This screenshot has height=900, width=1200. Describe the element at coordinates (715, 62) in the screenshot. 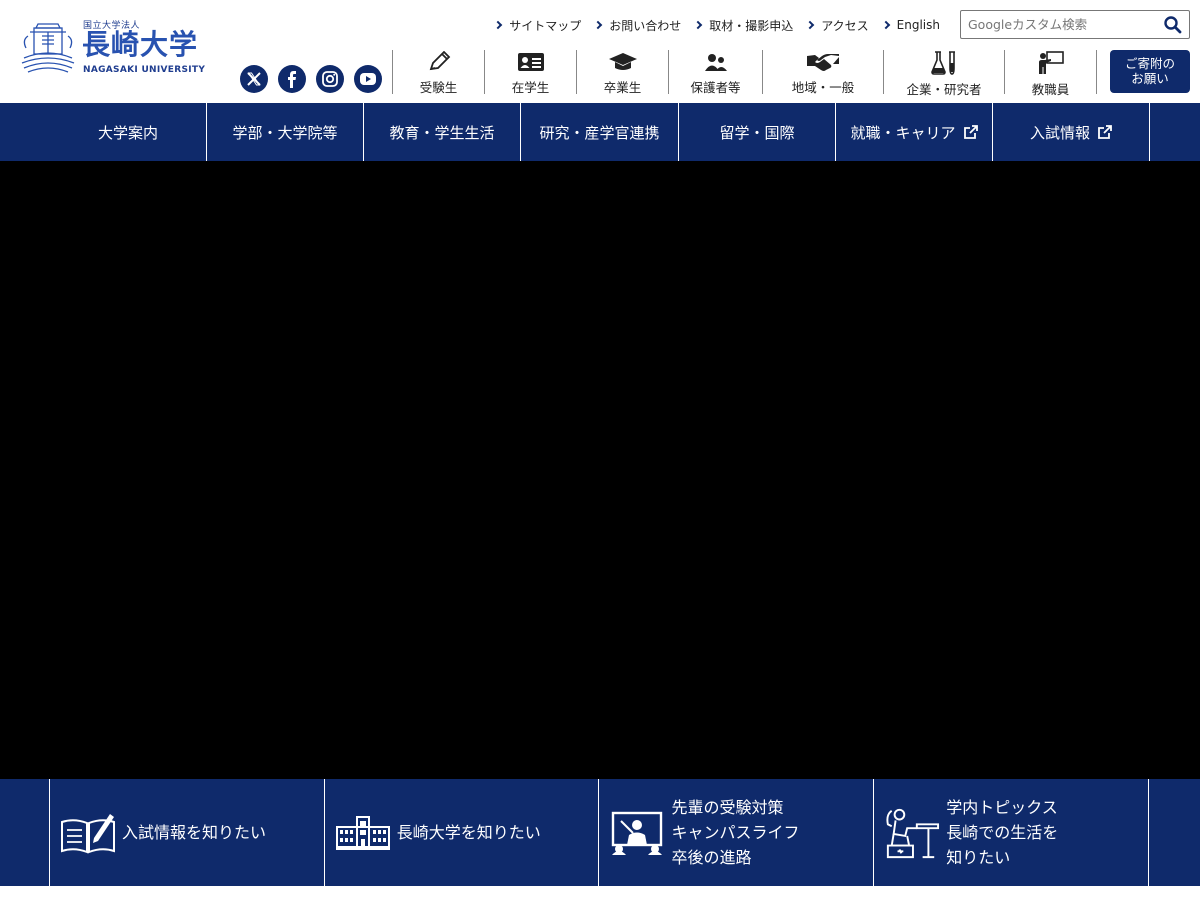

I see `parents-icon` at that location.